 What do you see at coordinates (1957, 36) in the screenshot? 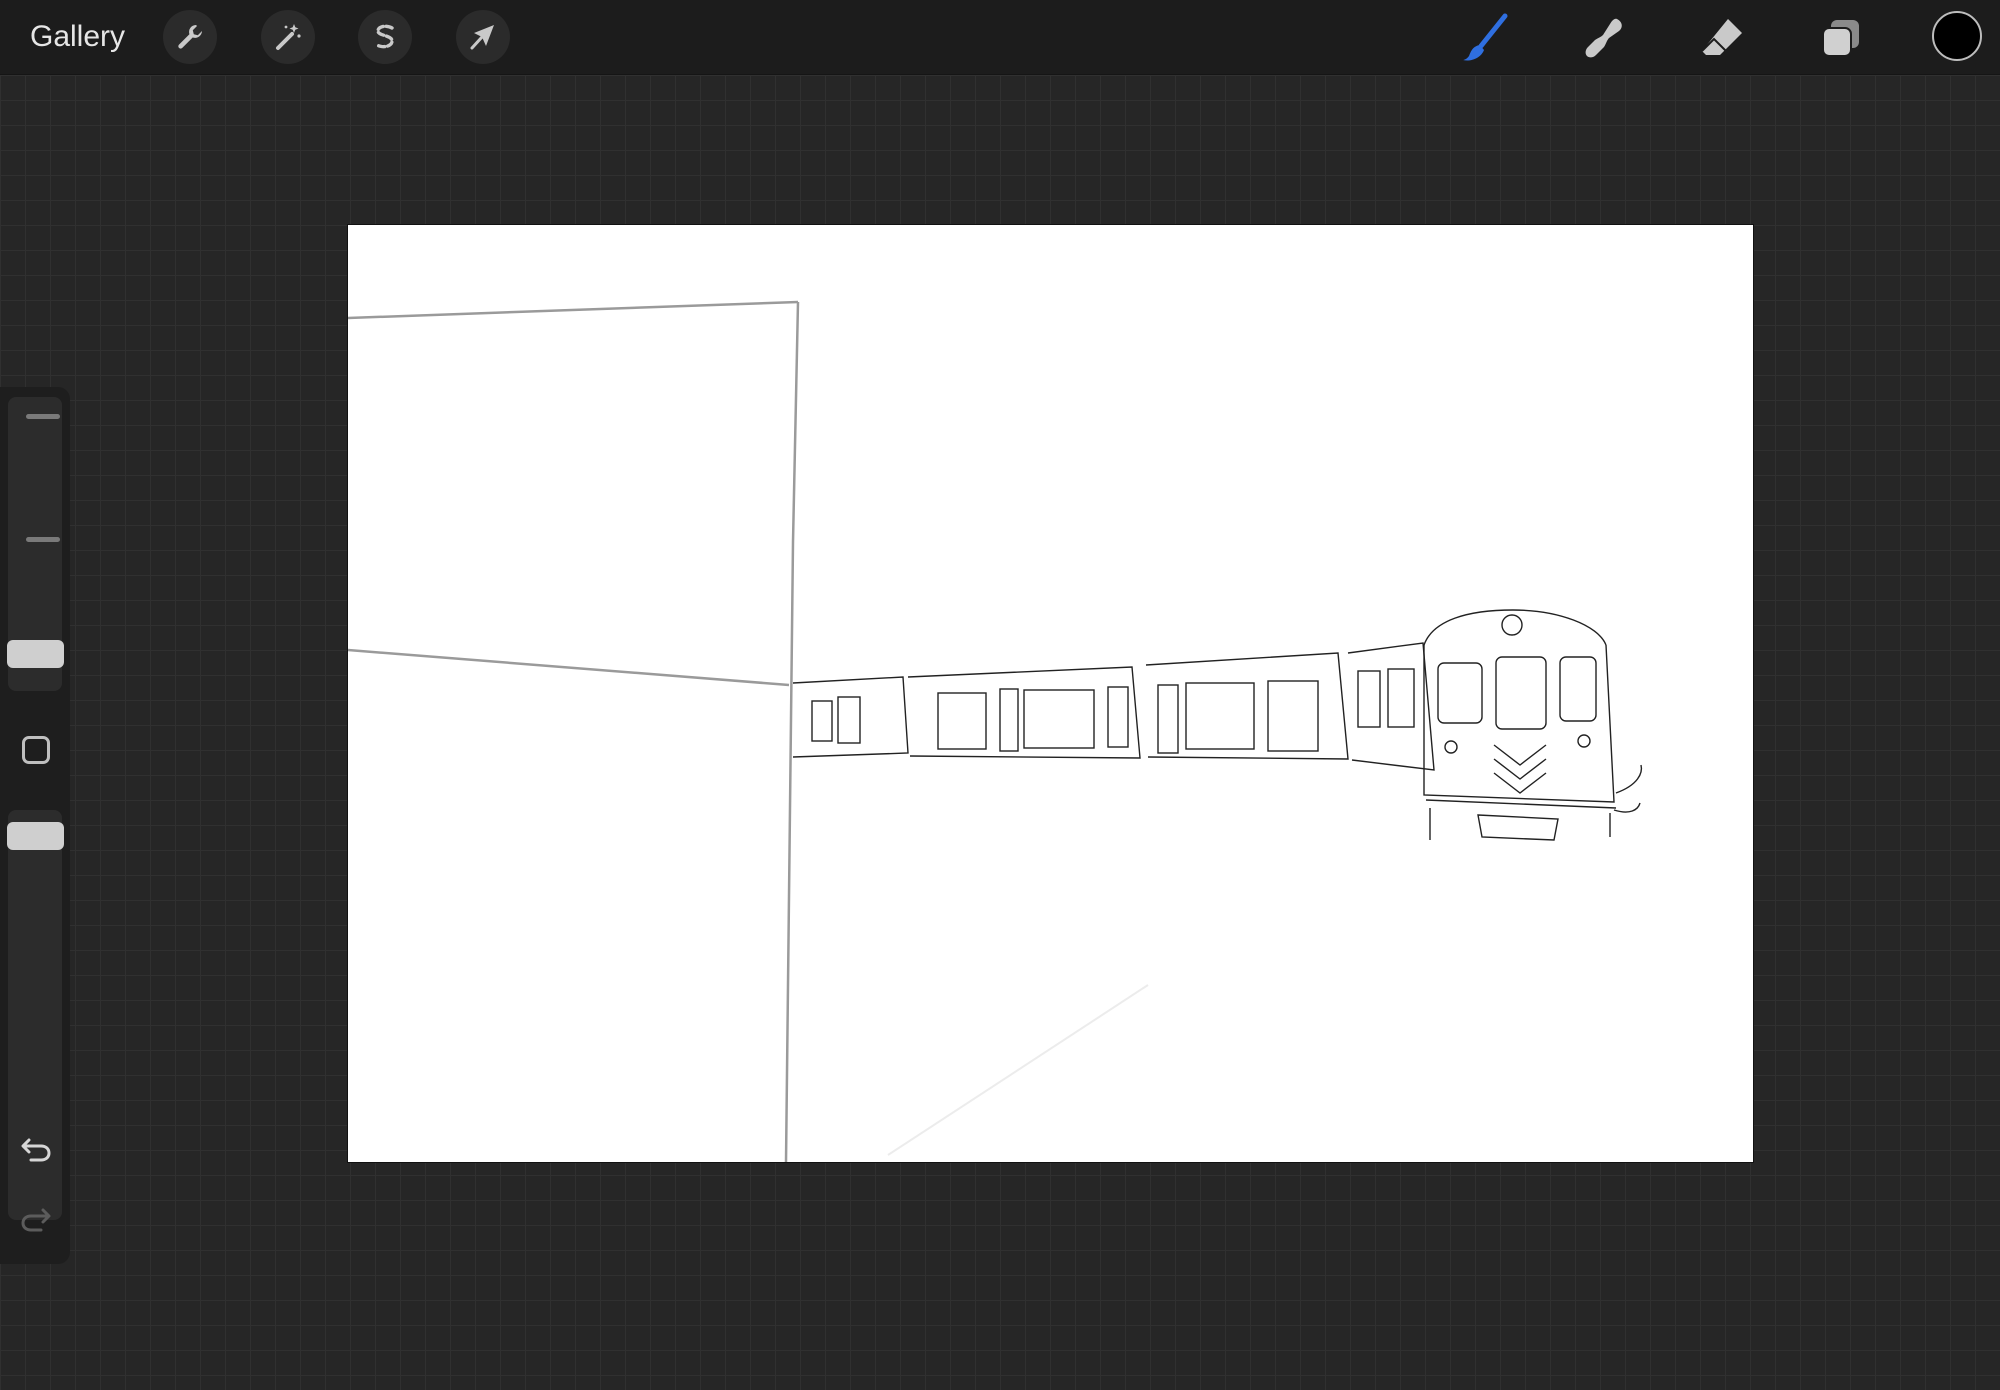
I see `color-picker-swatch` at bounding box center [1957, 36].